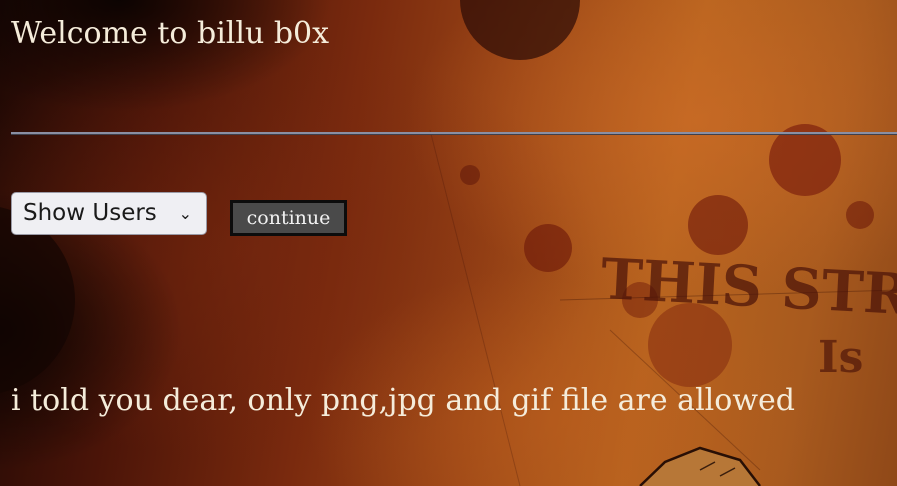 The width and height of the screenshot is (897, 486). What do you see at coordinates (520, 30) in the screenshot?
I see `background-blob` at bounding box center [520, 30].